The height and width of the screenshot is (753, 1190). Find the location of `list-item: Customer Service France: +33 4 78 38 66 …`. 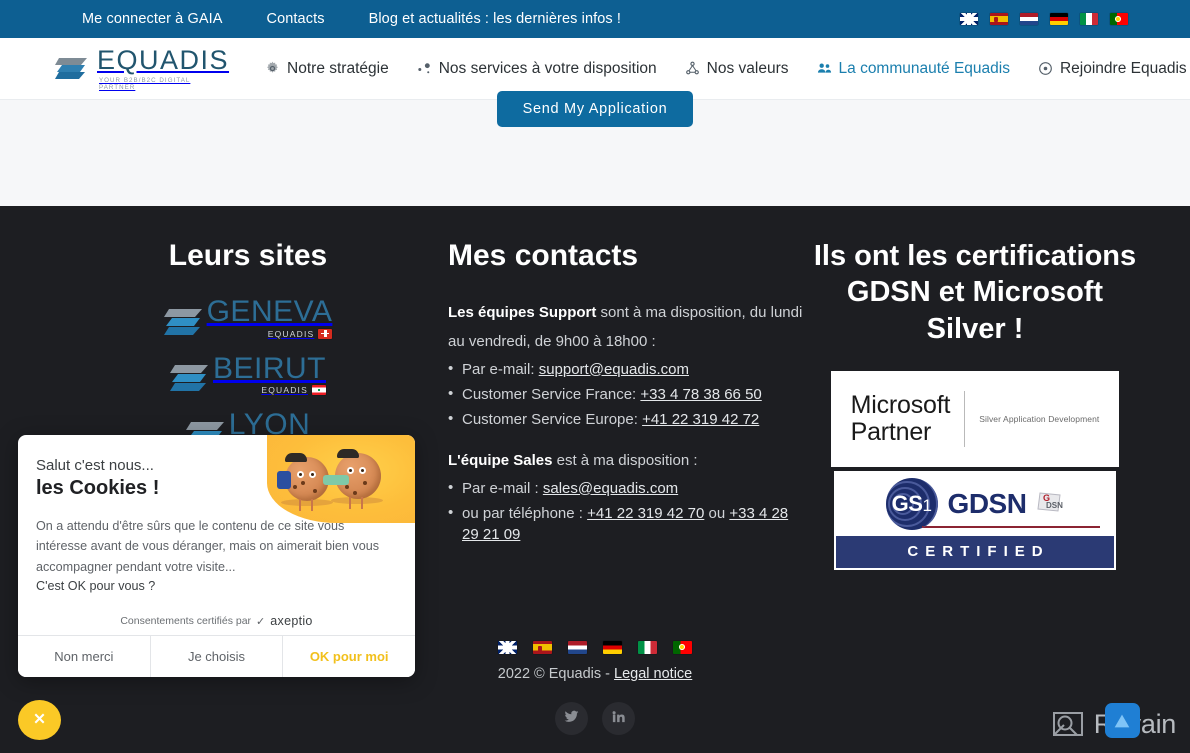

list-item: Customer Service France: +33 4 78 38 66 … is located at coordinates (628, 394).